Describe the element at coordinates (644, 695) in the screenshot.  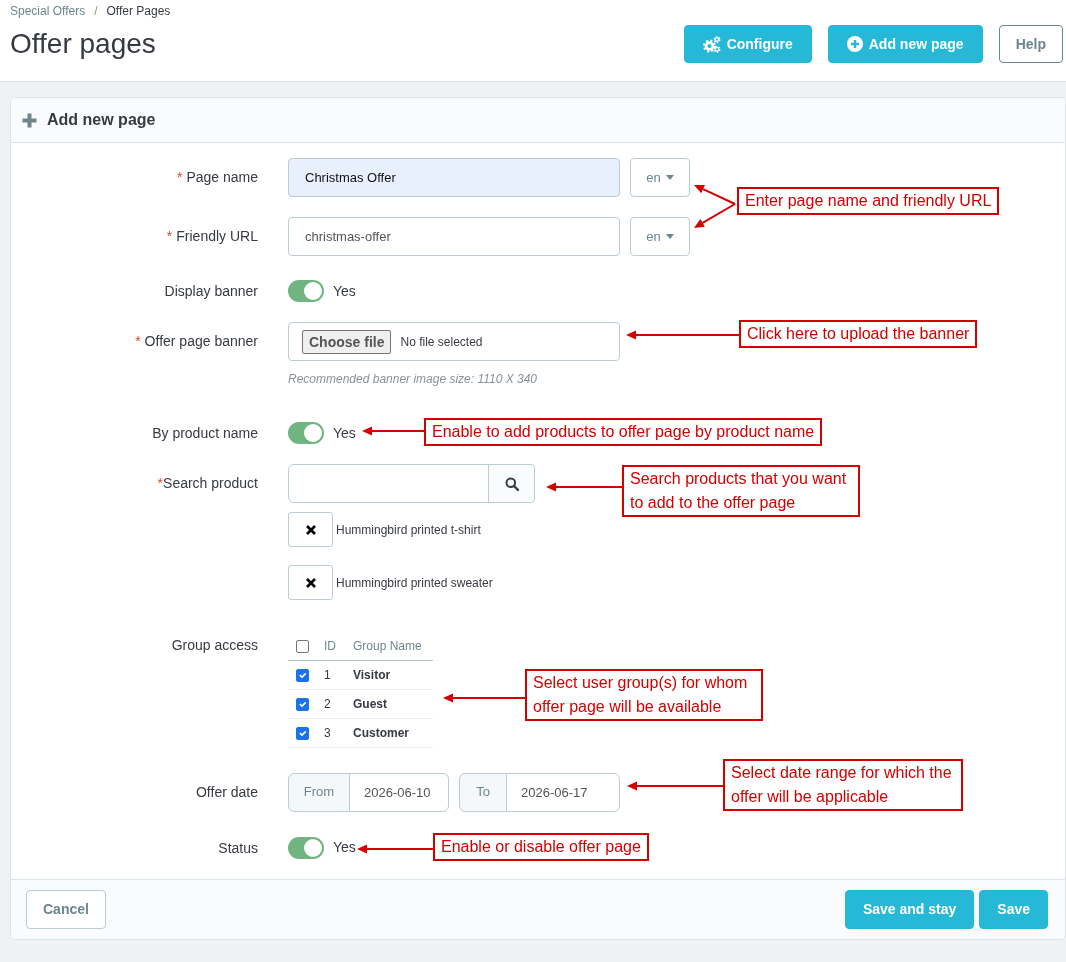
I see `annotation-callout: Select user group(s) for whom offer page will be available` at that location.